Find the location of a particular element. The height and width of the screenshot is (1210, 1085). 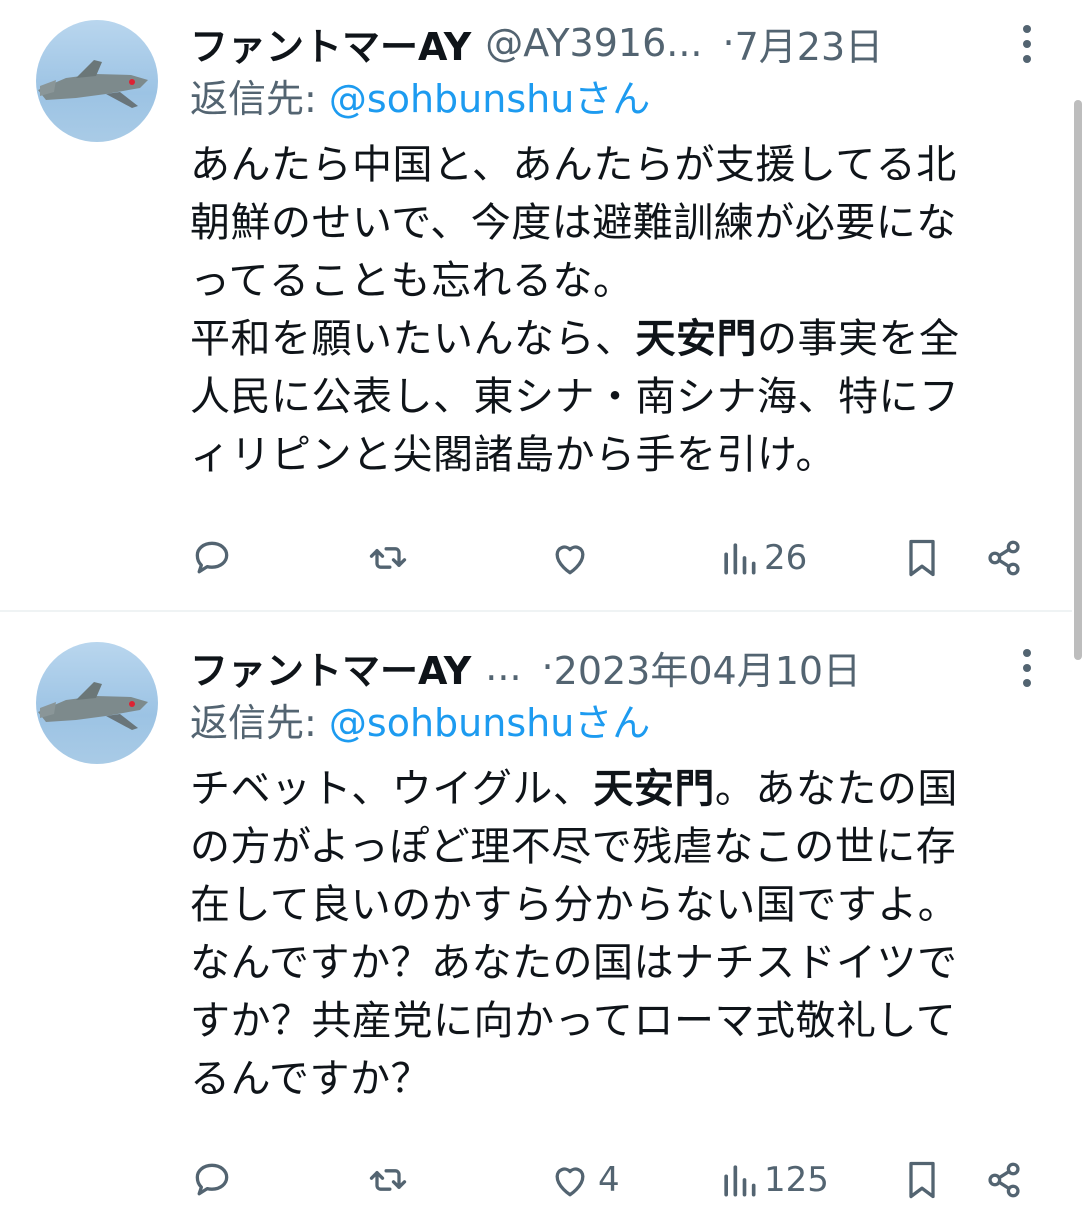

tweet-header: ファントマーAY @AY3916... · 7月23日 is located at coordinates (616, 43).